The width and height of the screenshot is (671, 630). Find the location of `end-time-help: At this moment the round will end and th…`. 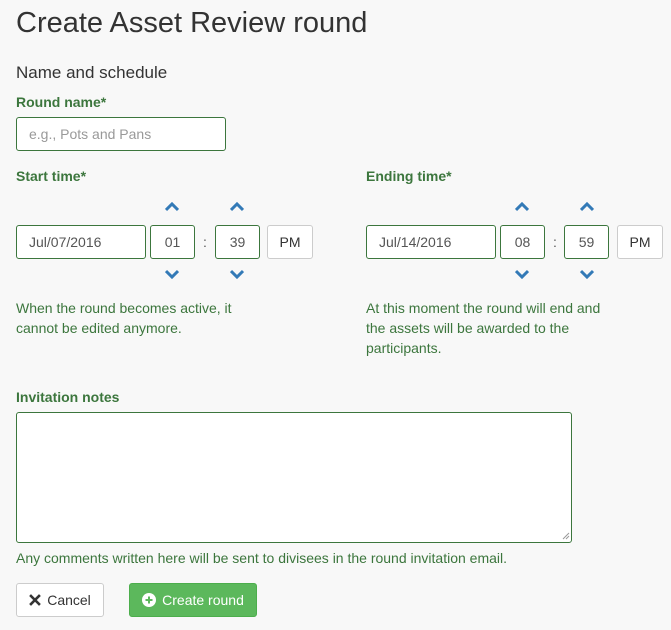

end-time-help: At this moment the round will end and th… is located at coordinates (483, 328).